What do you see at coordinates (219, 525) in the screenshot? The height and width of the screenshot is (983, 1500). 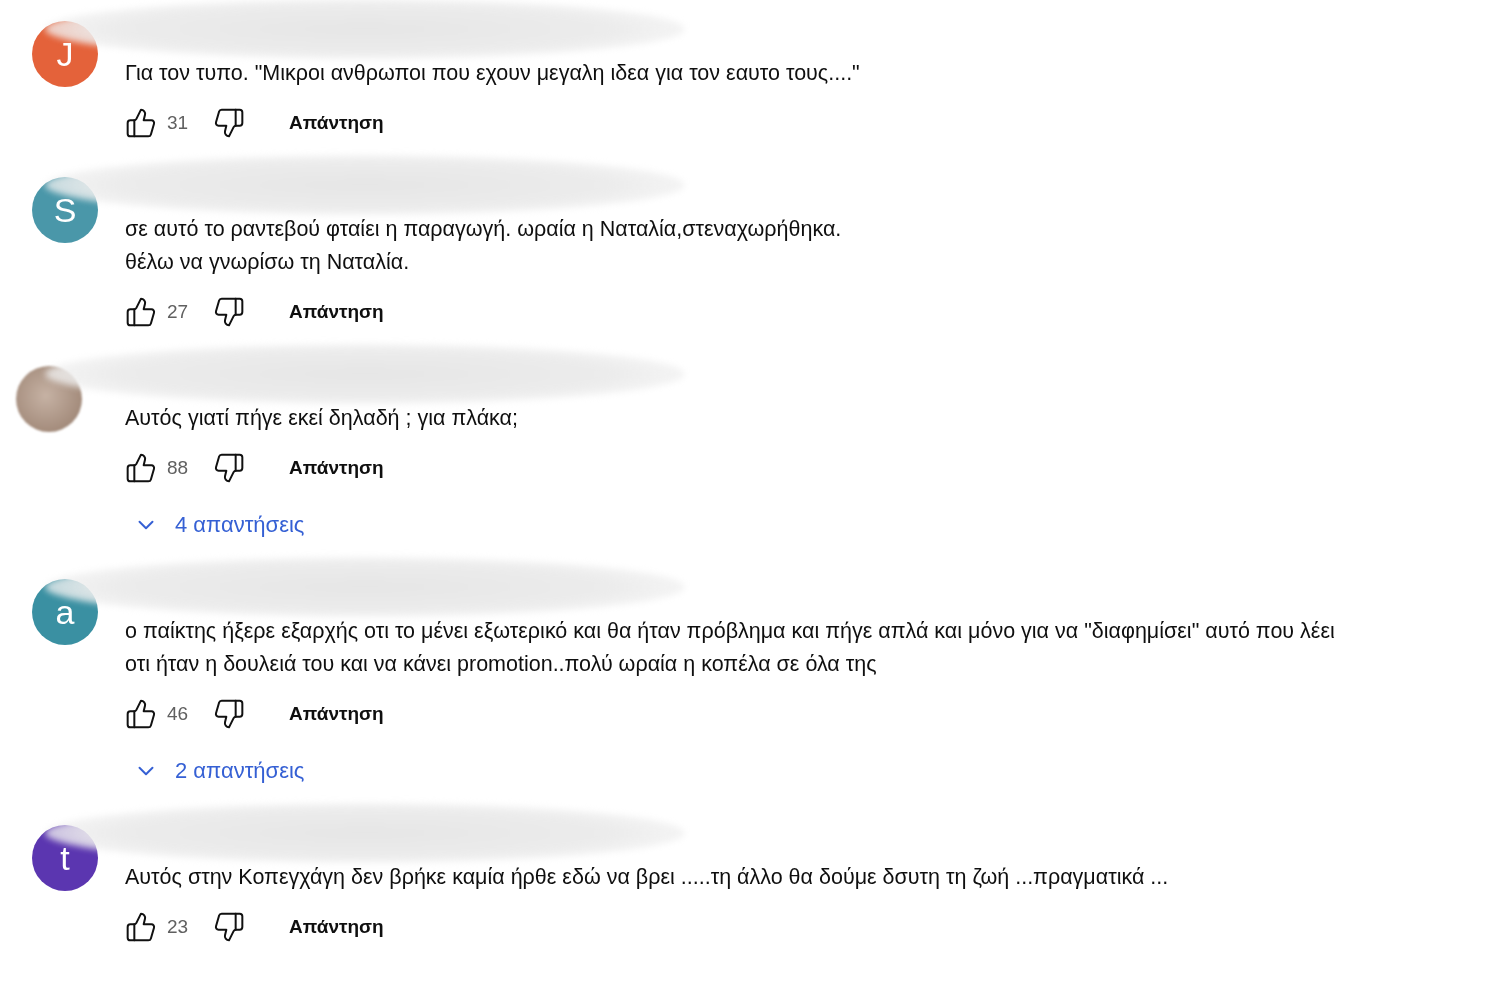 I see `show-replies-button: 4 απαντήσεις` at bounding box center [219, 525].